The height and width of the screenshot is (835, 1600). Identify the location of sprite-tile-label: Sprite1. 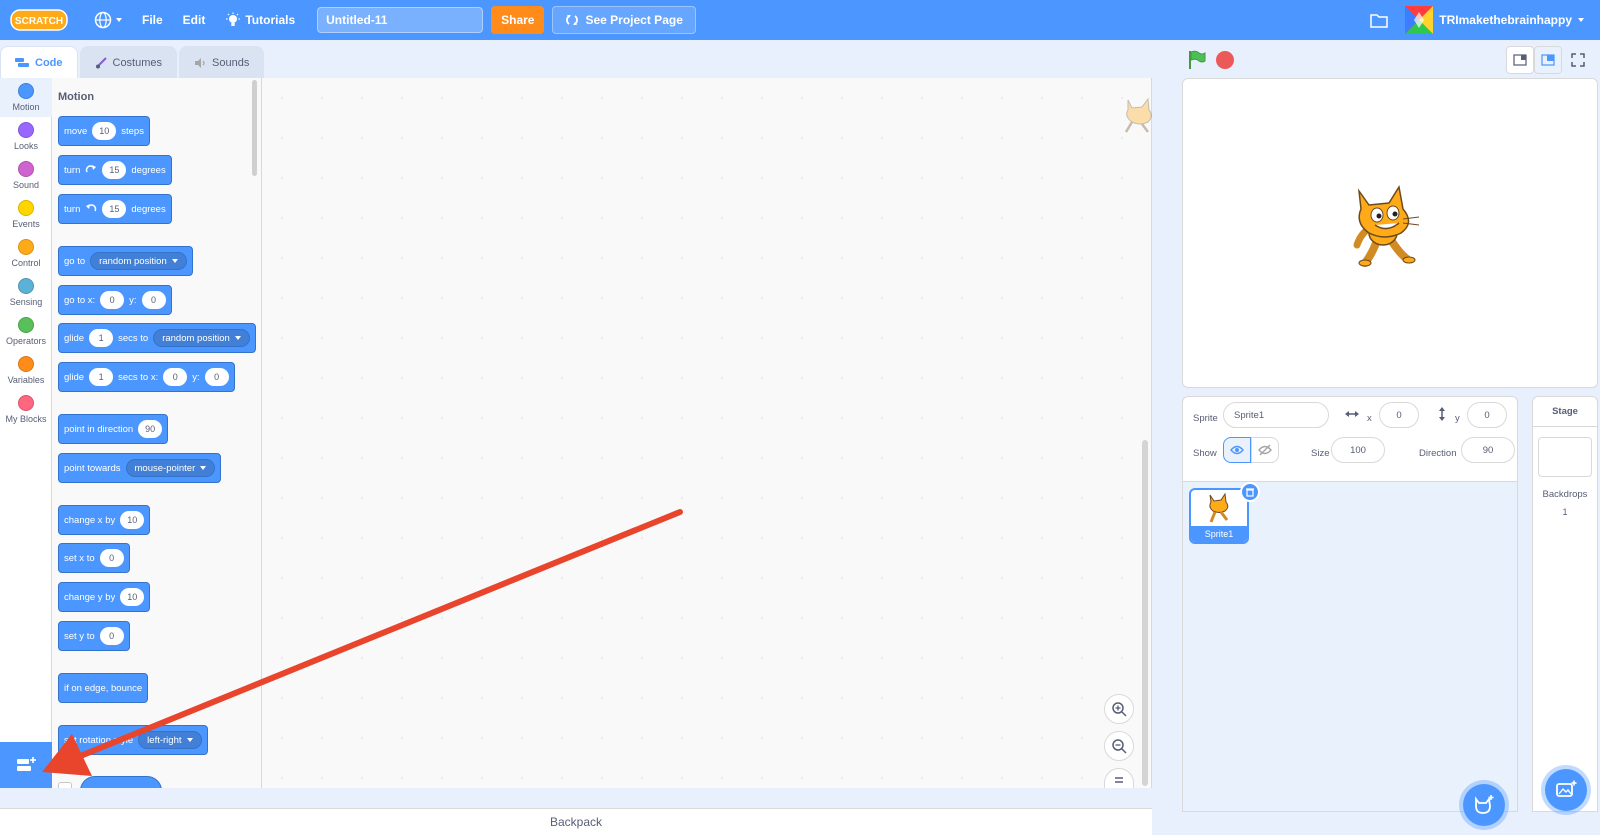
(1219, 534).